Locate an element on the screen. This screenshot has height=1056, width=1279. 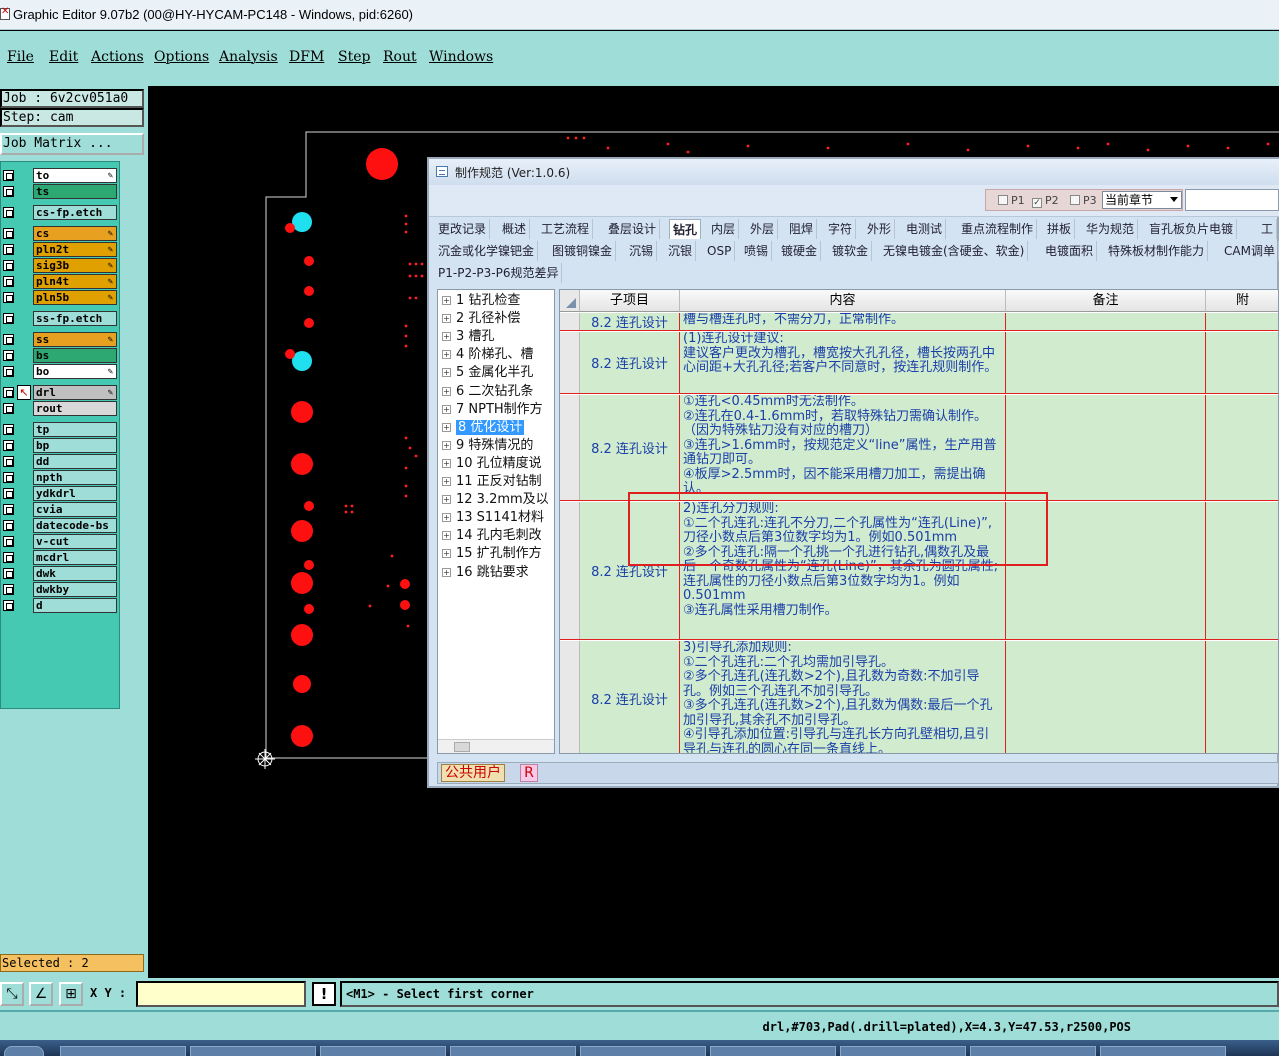
chapter-select: 当前章节 is located at coordinates (1142, 200).